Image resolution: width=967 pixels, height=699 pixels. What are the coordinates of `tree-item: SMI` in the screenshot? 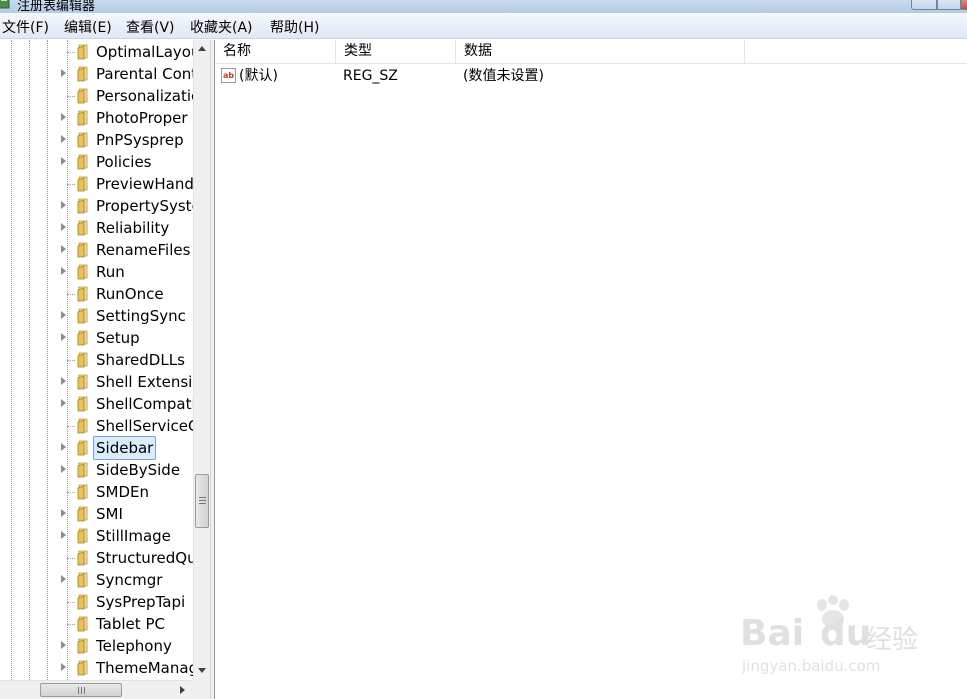 It's located at (96, 514).